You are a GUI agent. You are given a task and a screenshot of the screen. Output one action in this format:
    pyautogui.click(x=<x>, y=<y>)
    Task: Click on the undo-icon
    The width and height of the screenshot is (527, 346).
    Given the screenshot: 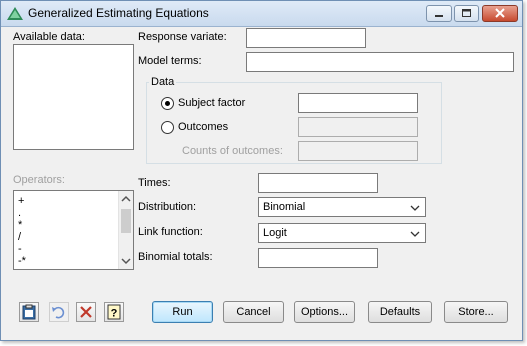 What is the action you would take?
    pyautogui.click(x=58, y=312)
    